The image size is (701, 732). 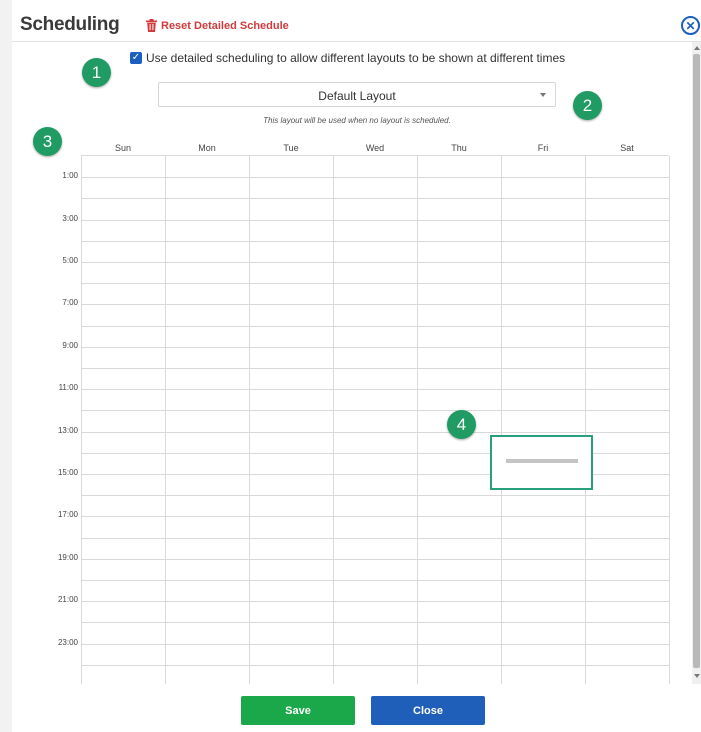 What do you see at coordinates (459, 148) in the screenshot?
I see `day-header-thu: Thu` at bounding box center [459, 148].